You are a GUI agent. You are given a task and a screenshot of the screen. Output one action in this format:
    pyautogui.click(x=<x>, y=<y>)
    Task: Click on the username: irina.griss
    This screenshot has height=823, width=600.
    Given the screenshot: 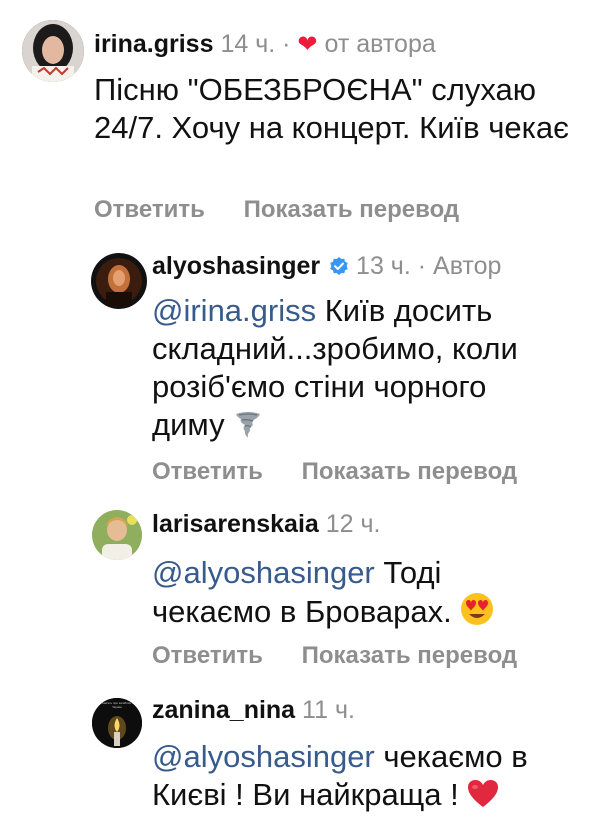 What is the action you would take?
    pyautogui.click(x=154, y=44)
    